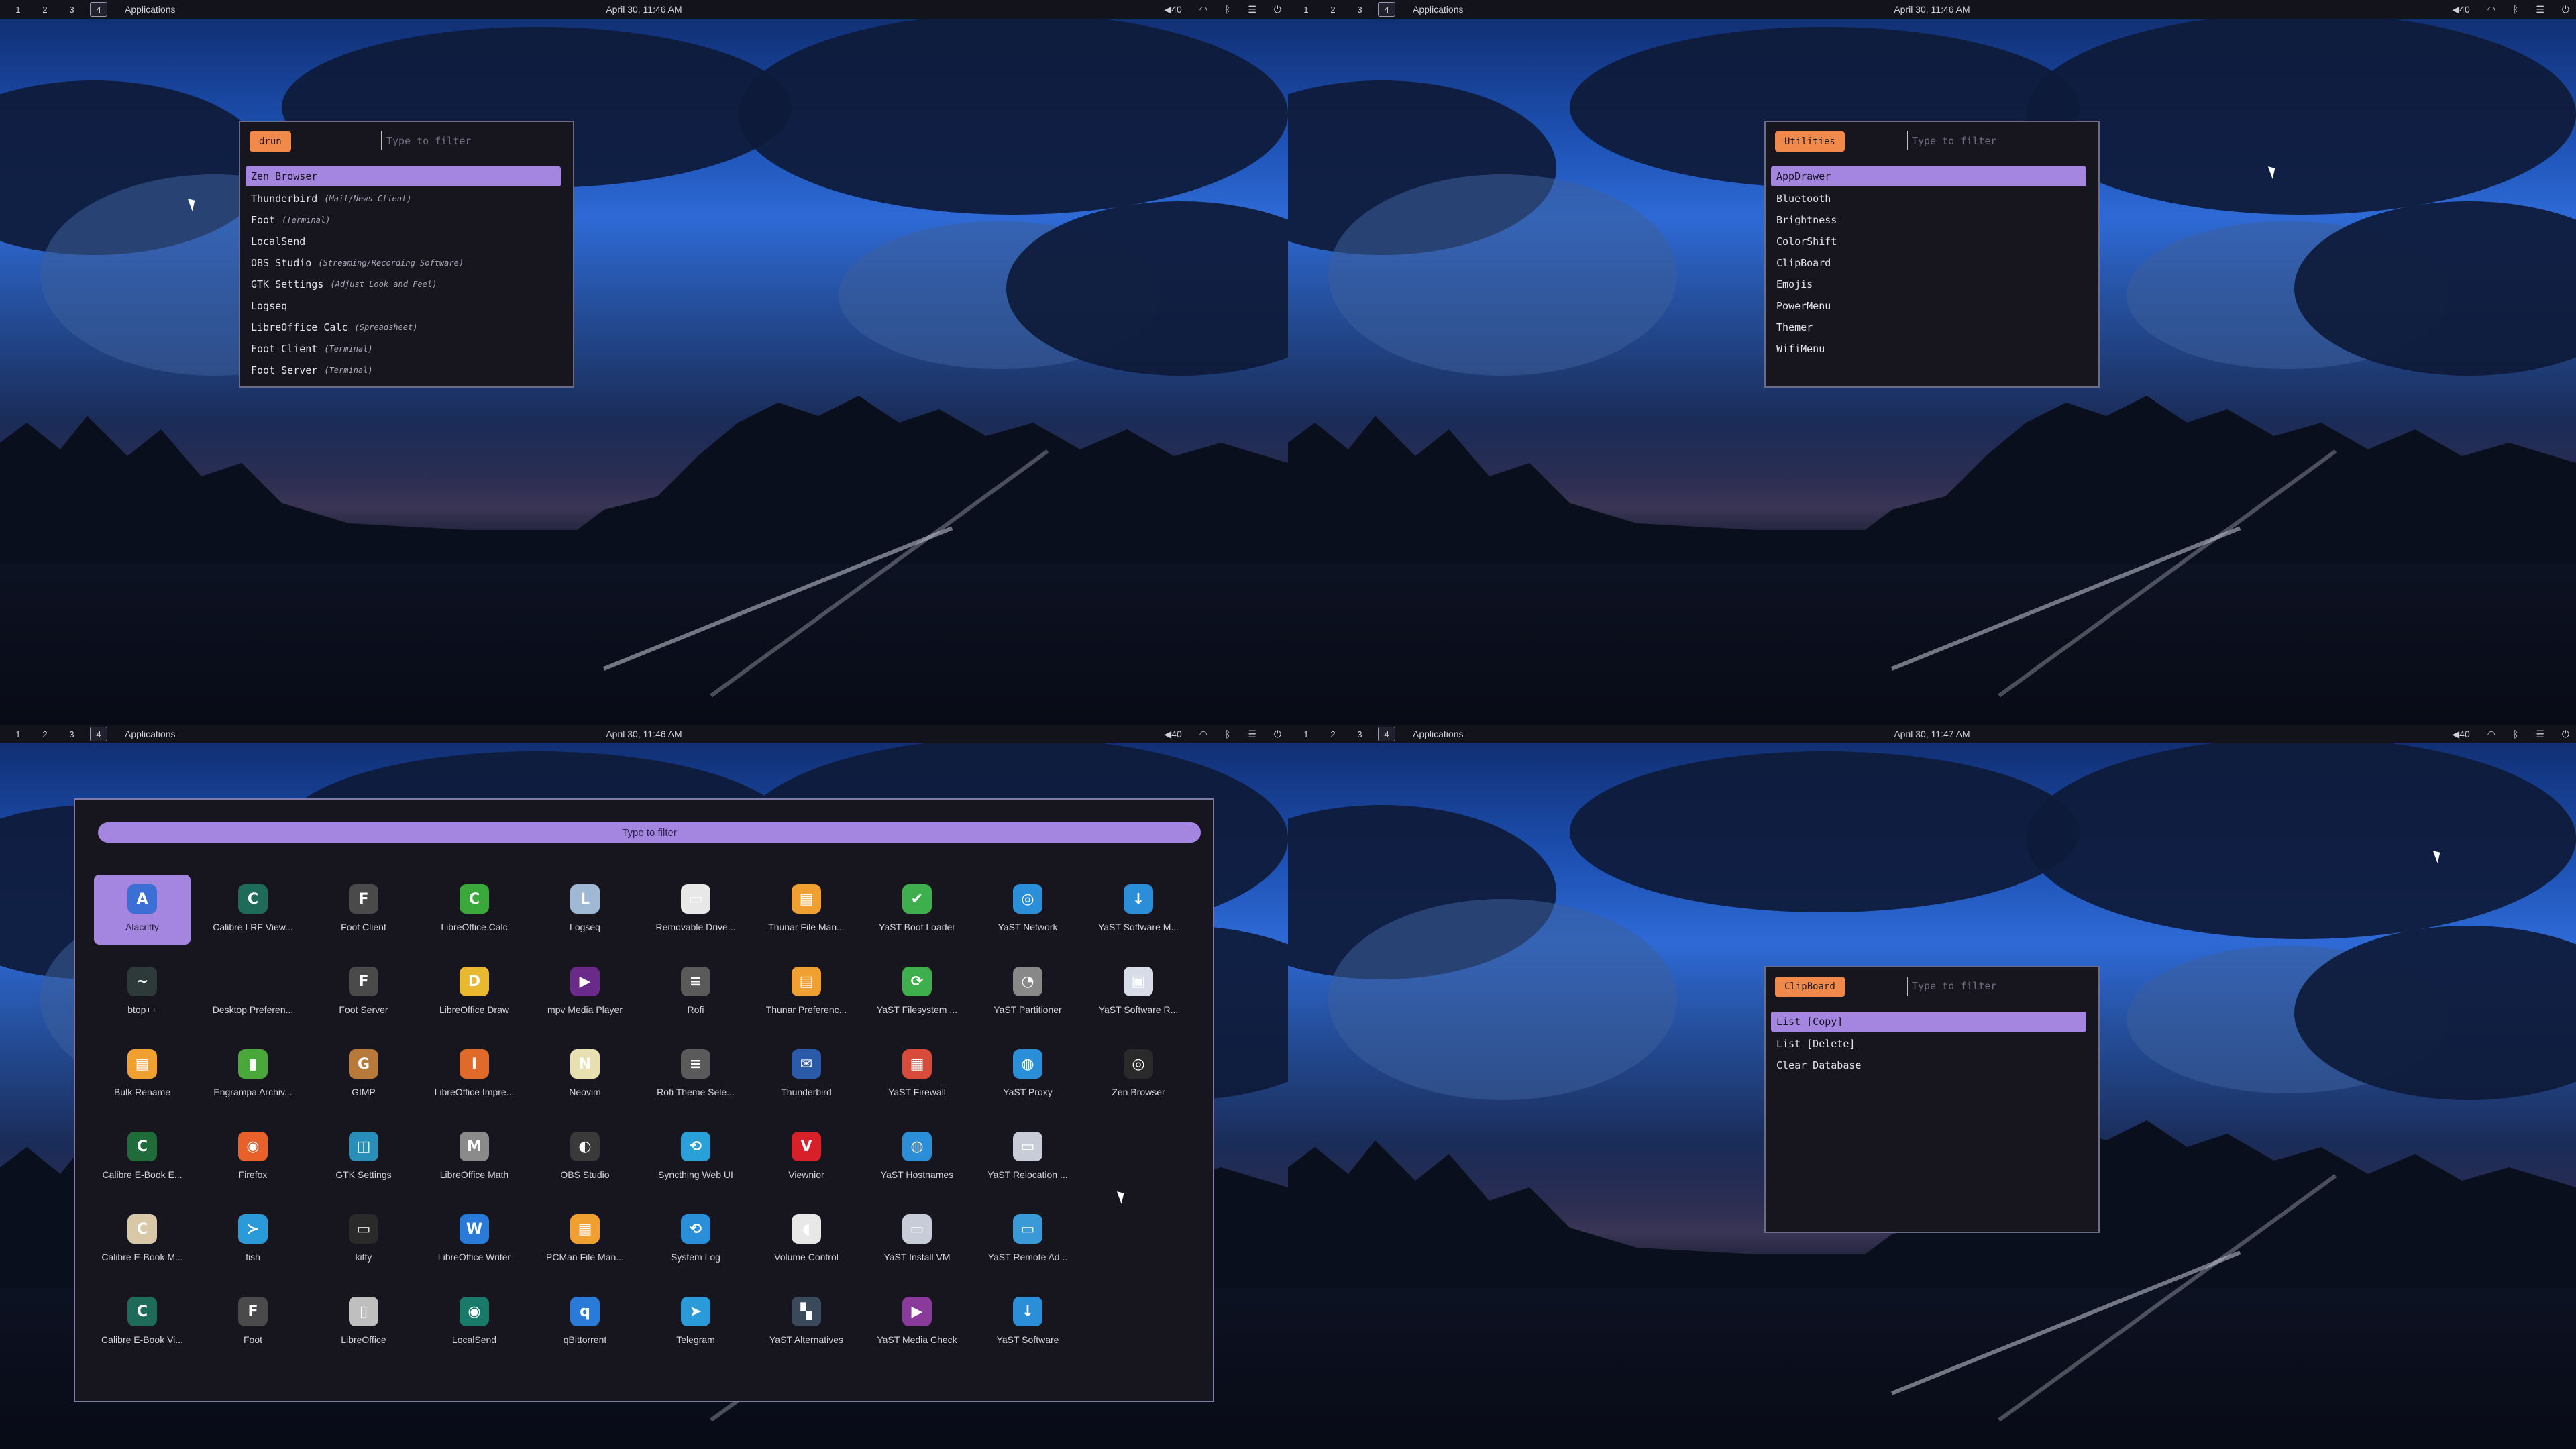 Image resolution: width=2576 pixels, height=1449 pixels. I want to click on utilities-item: Brightness, so click(1928, 220).